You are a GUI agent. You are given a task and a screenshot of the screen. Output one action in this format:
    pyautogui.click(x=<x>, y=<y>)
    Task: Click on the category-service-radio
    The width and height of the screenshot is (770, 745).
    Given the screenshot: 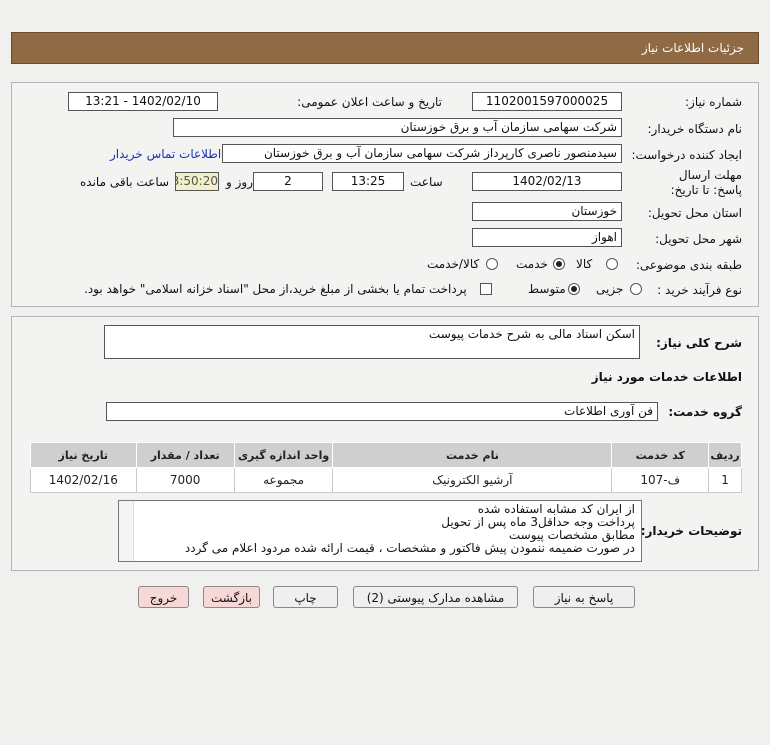 What is the action you would take?
    pyautogui.click(x=559, y=264)
    